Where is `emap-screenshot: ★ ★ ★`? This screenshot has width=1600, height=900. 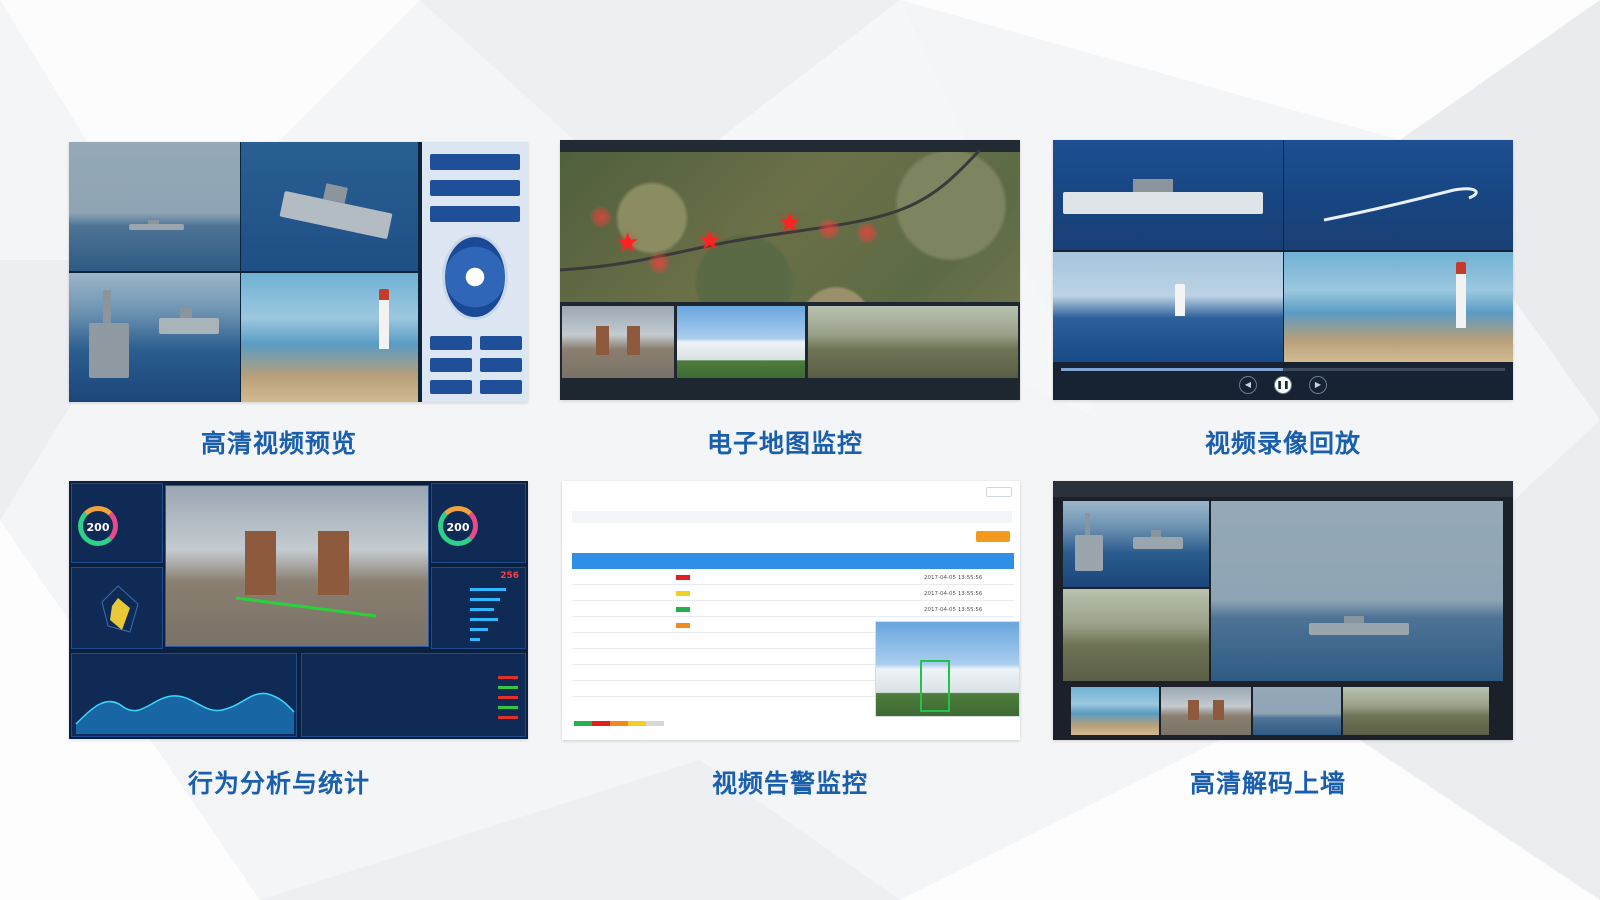 emap-screenshot: ★ ★ ★ is located at coordinates (790, 270).